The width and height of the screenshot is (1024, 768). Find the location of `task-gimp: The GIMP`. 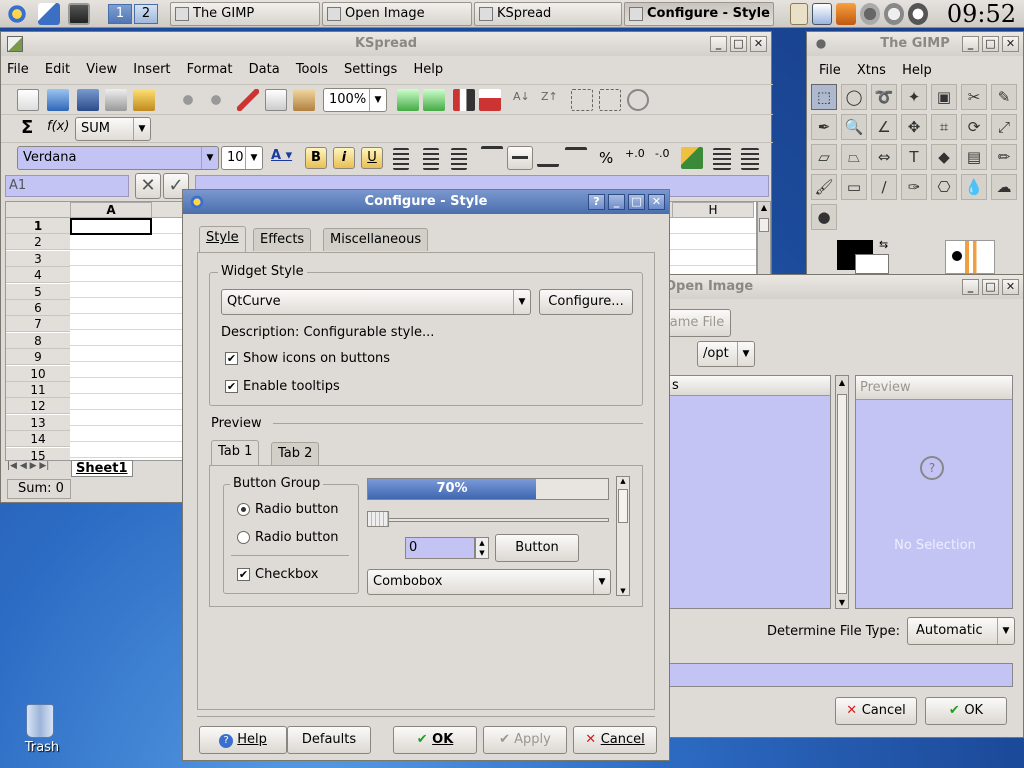

task-gimp: The GIMP is located at coordinates (245, 14).